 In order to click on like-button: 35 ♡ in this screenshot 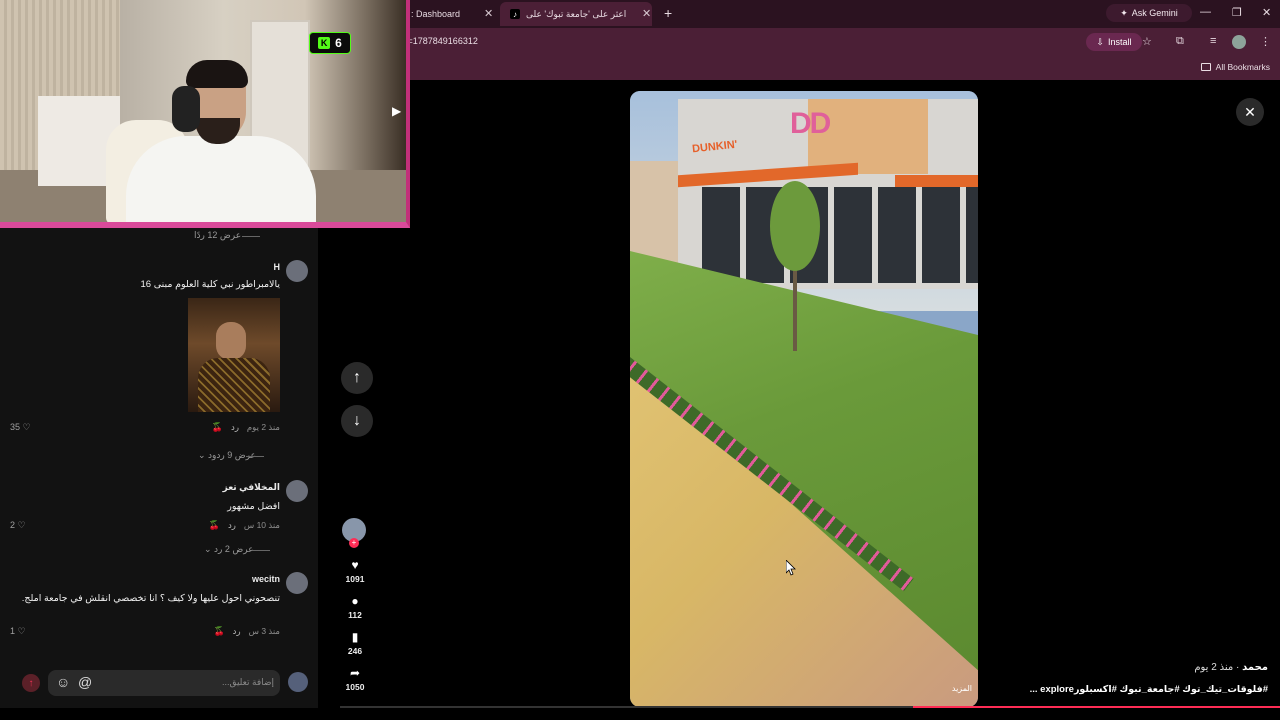, I will do `click(20, 427)`.